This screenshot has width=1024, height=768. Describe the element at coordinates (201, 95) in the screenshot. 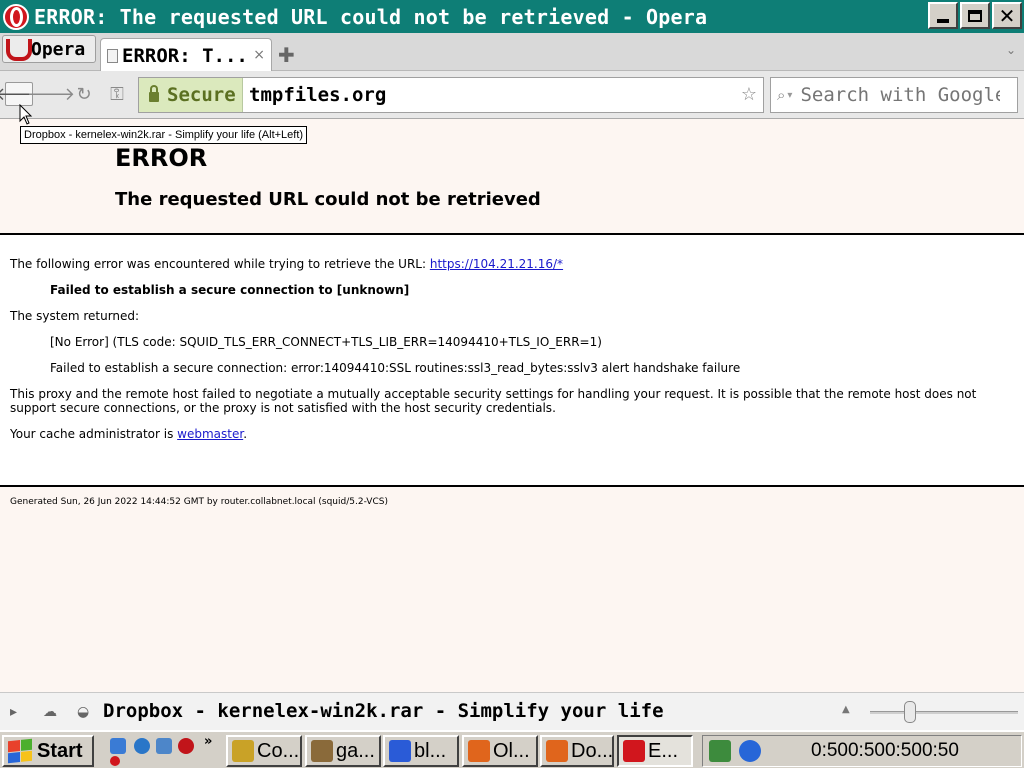

I see `security-label: Secure` at that location.